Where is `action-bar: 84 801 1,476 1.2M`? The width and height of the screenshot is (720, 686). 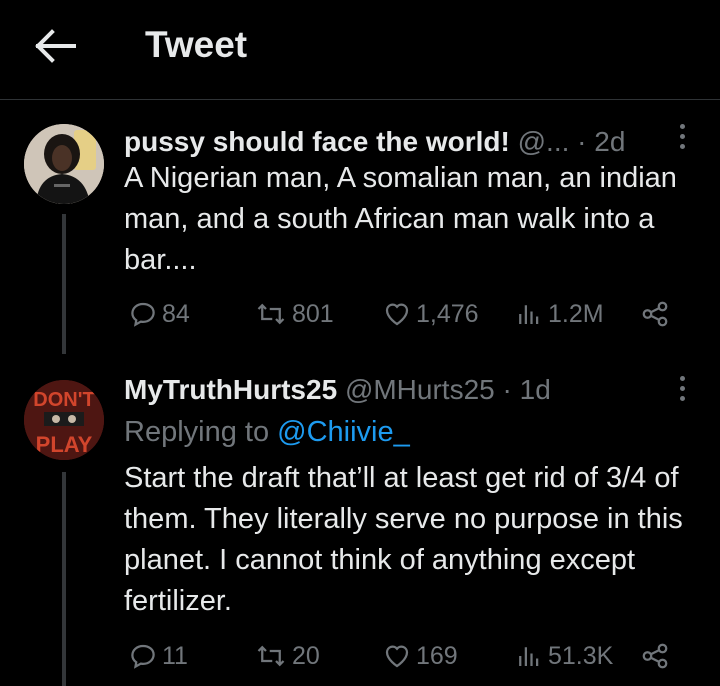 action-bar: 84 801 1,476 1.2M is located at coordinates (404, 314).